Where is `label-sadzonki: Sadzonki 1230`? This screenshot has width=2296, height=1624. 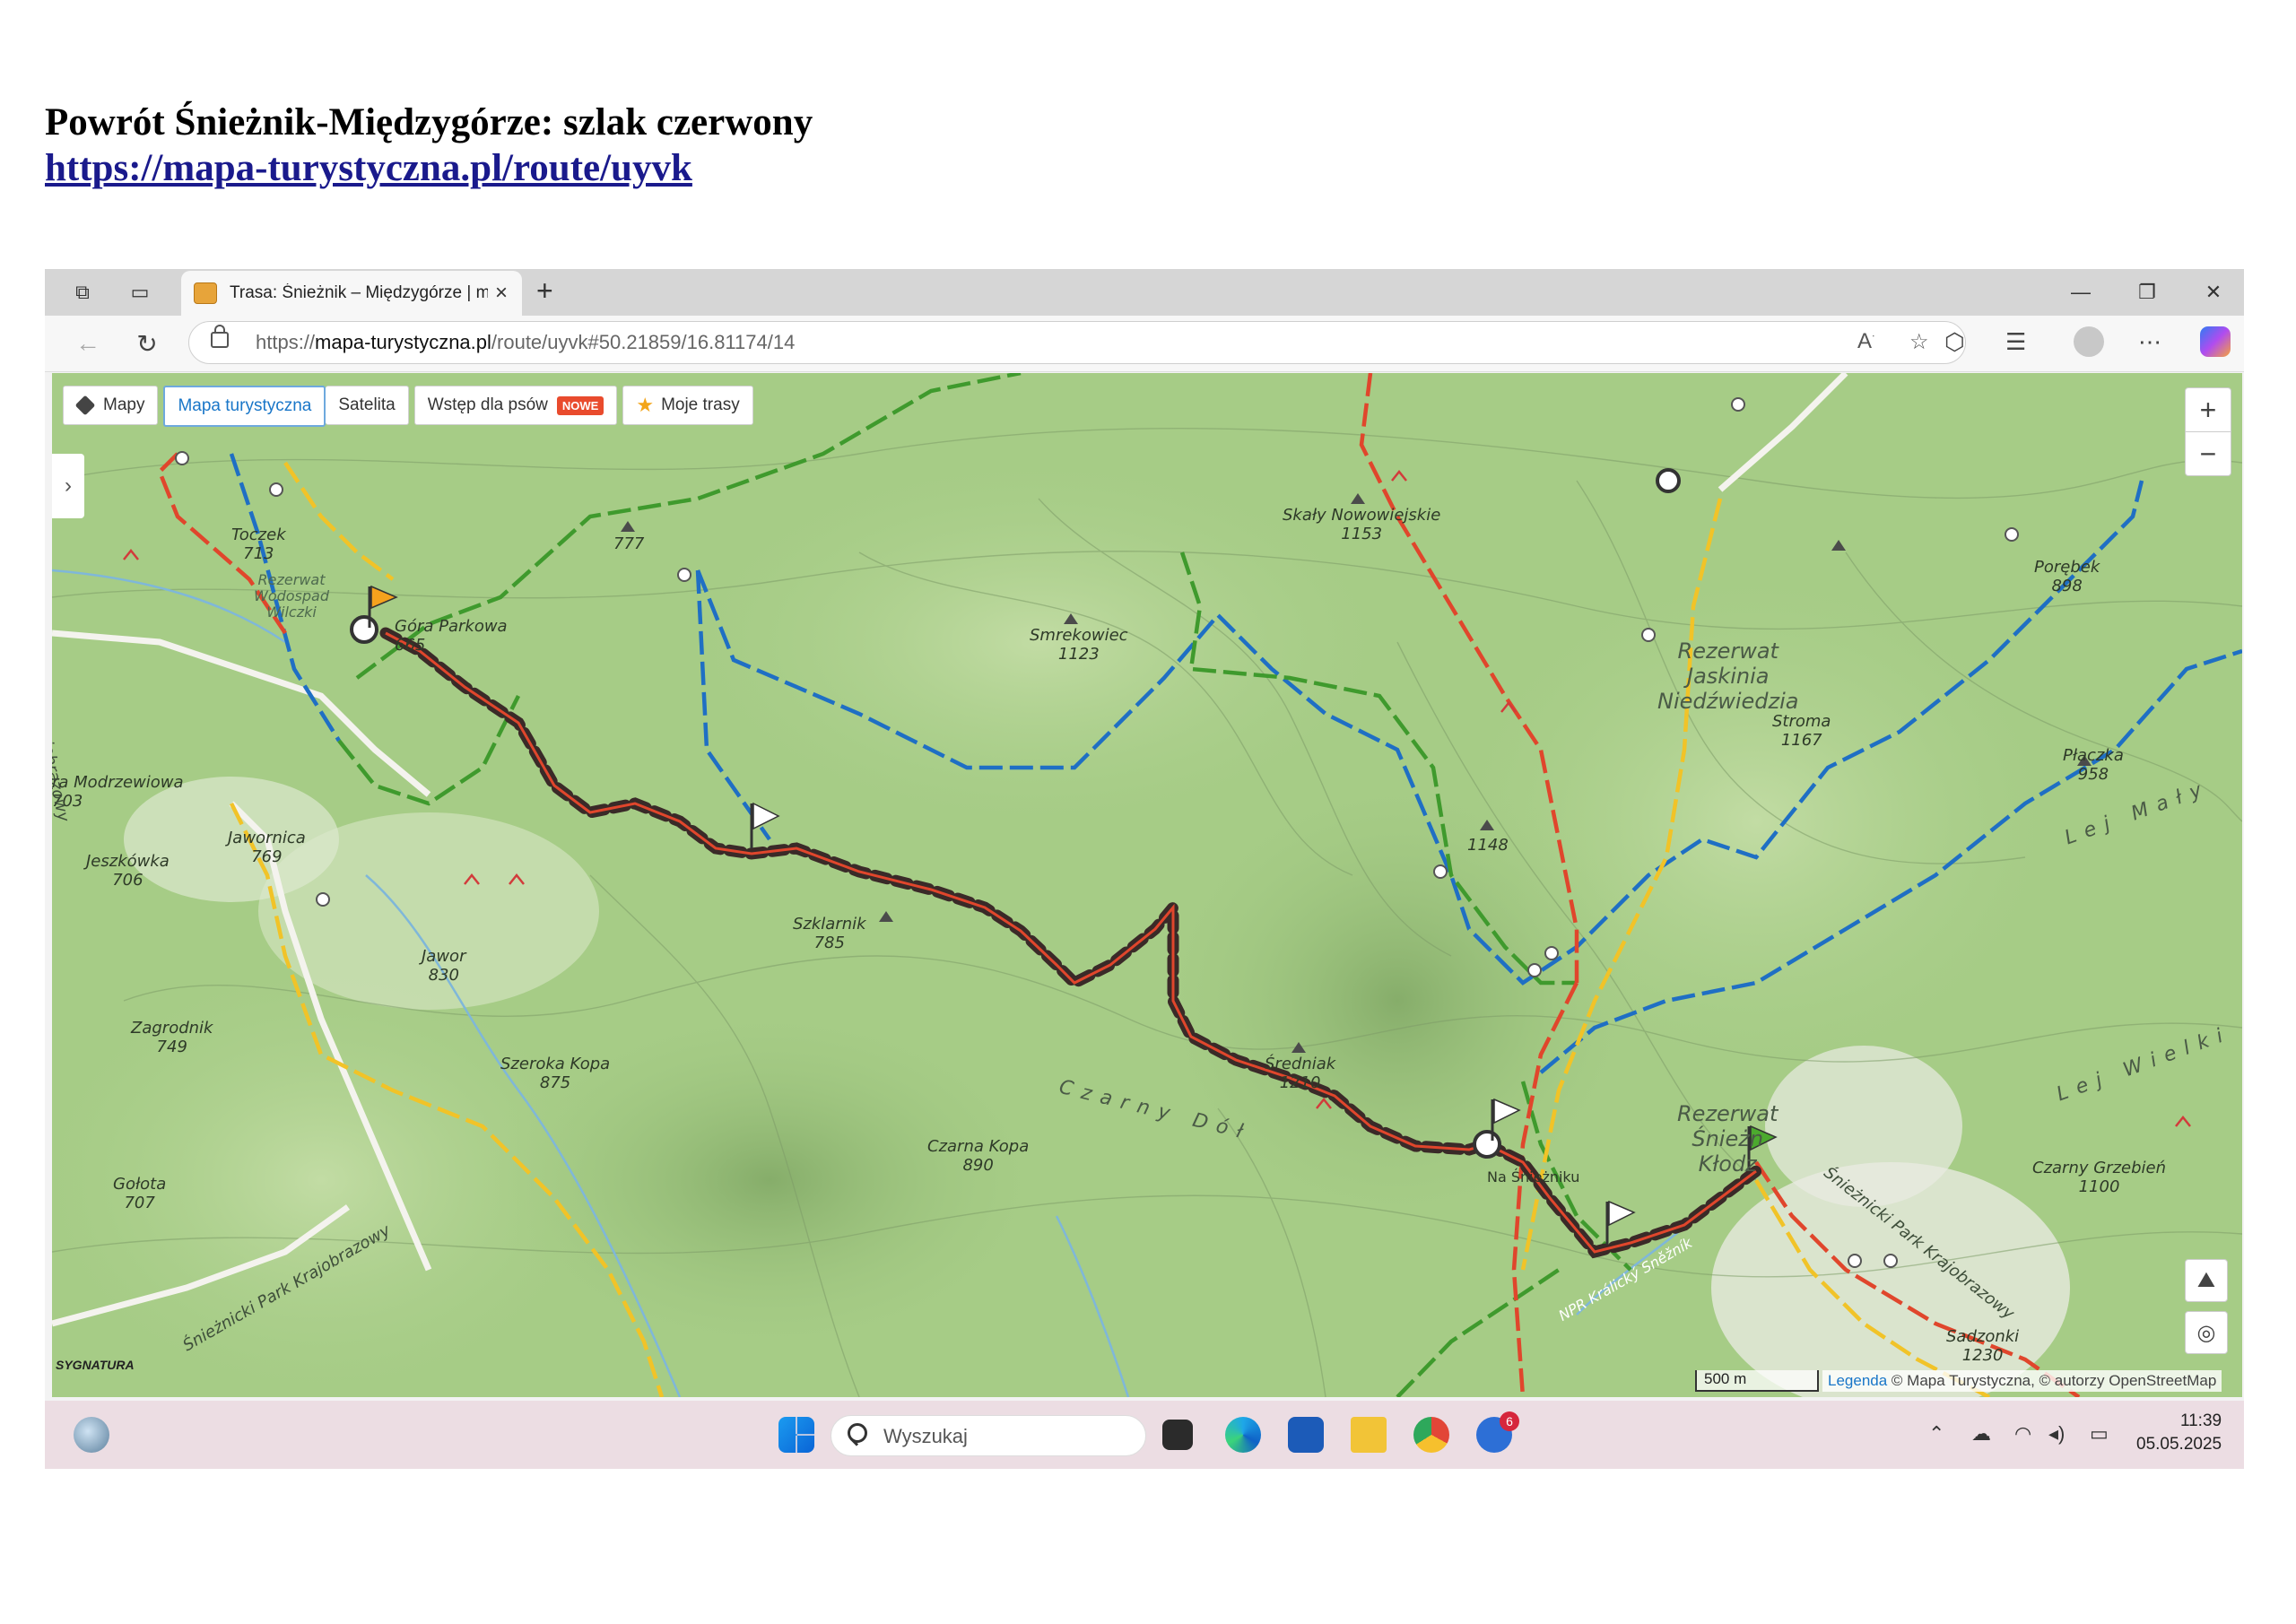
label-sadzonki: Sadzonki 1230 is located at coordinates (1983, 1346).